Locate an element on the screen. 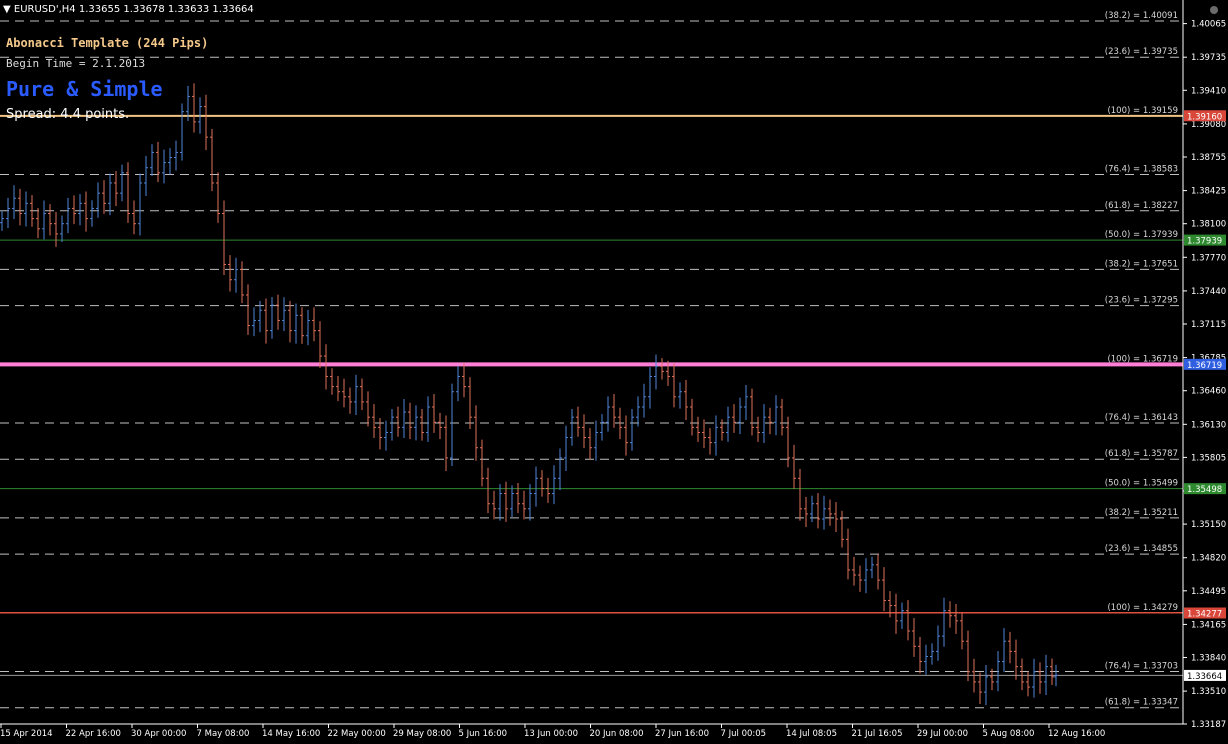  x-tick-label: 22 Apr 16:00 is located at coordinates (93, 734).